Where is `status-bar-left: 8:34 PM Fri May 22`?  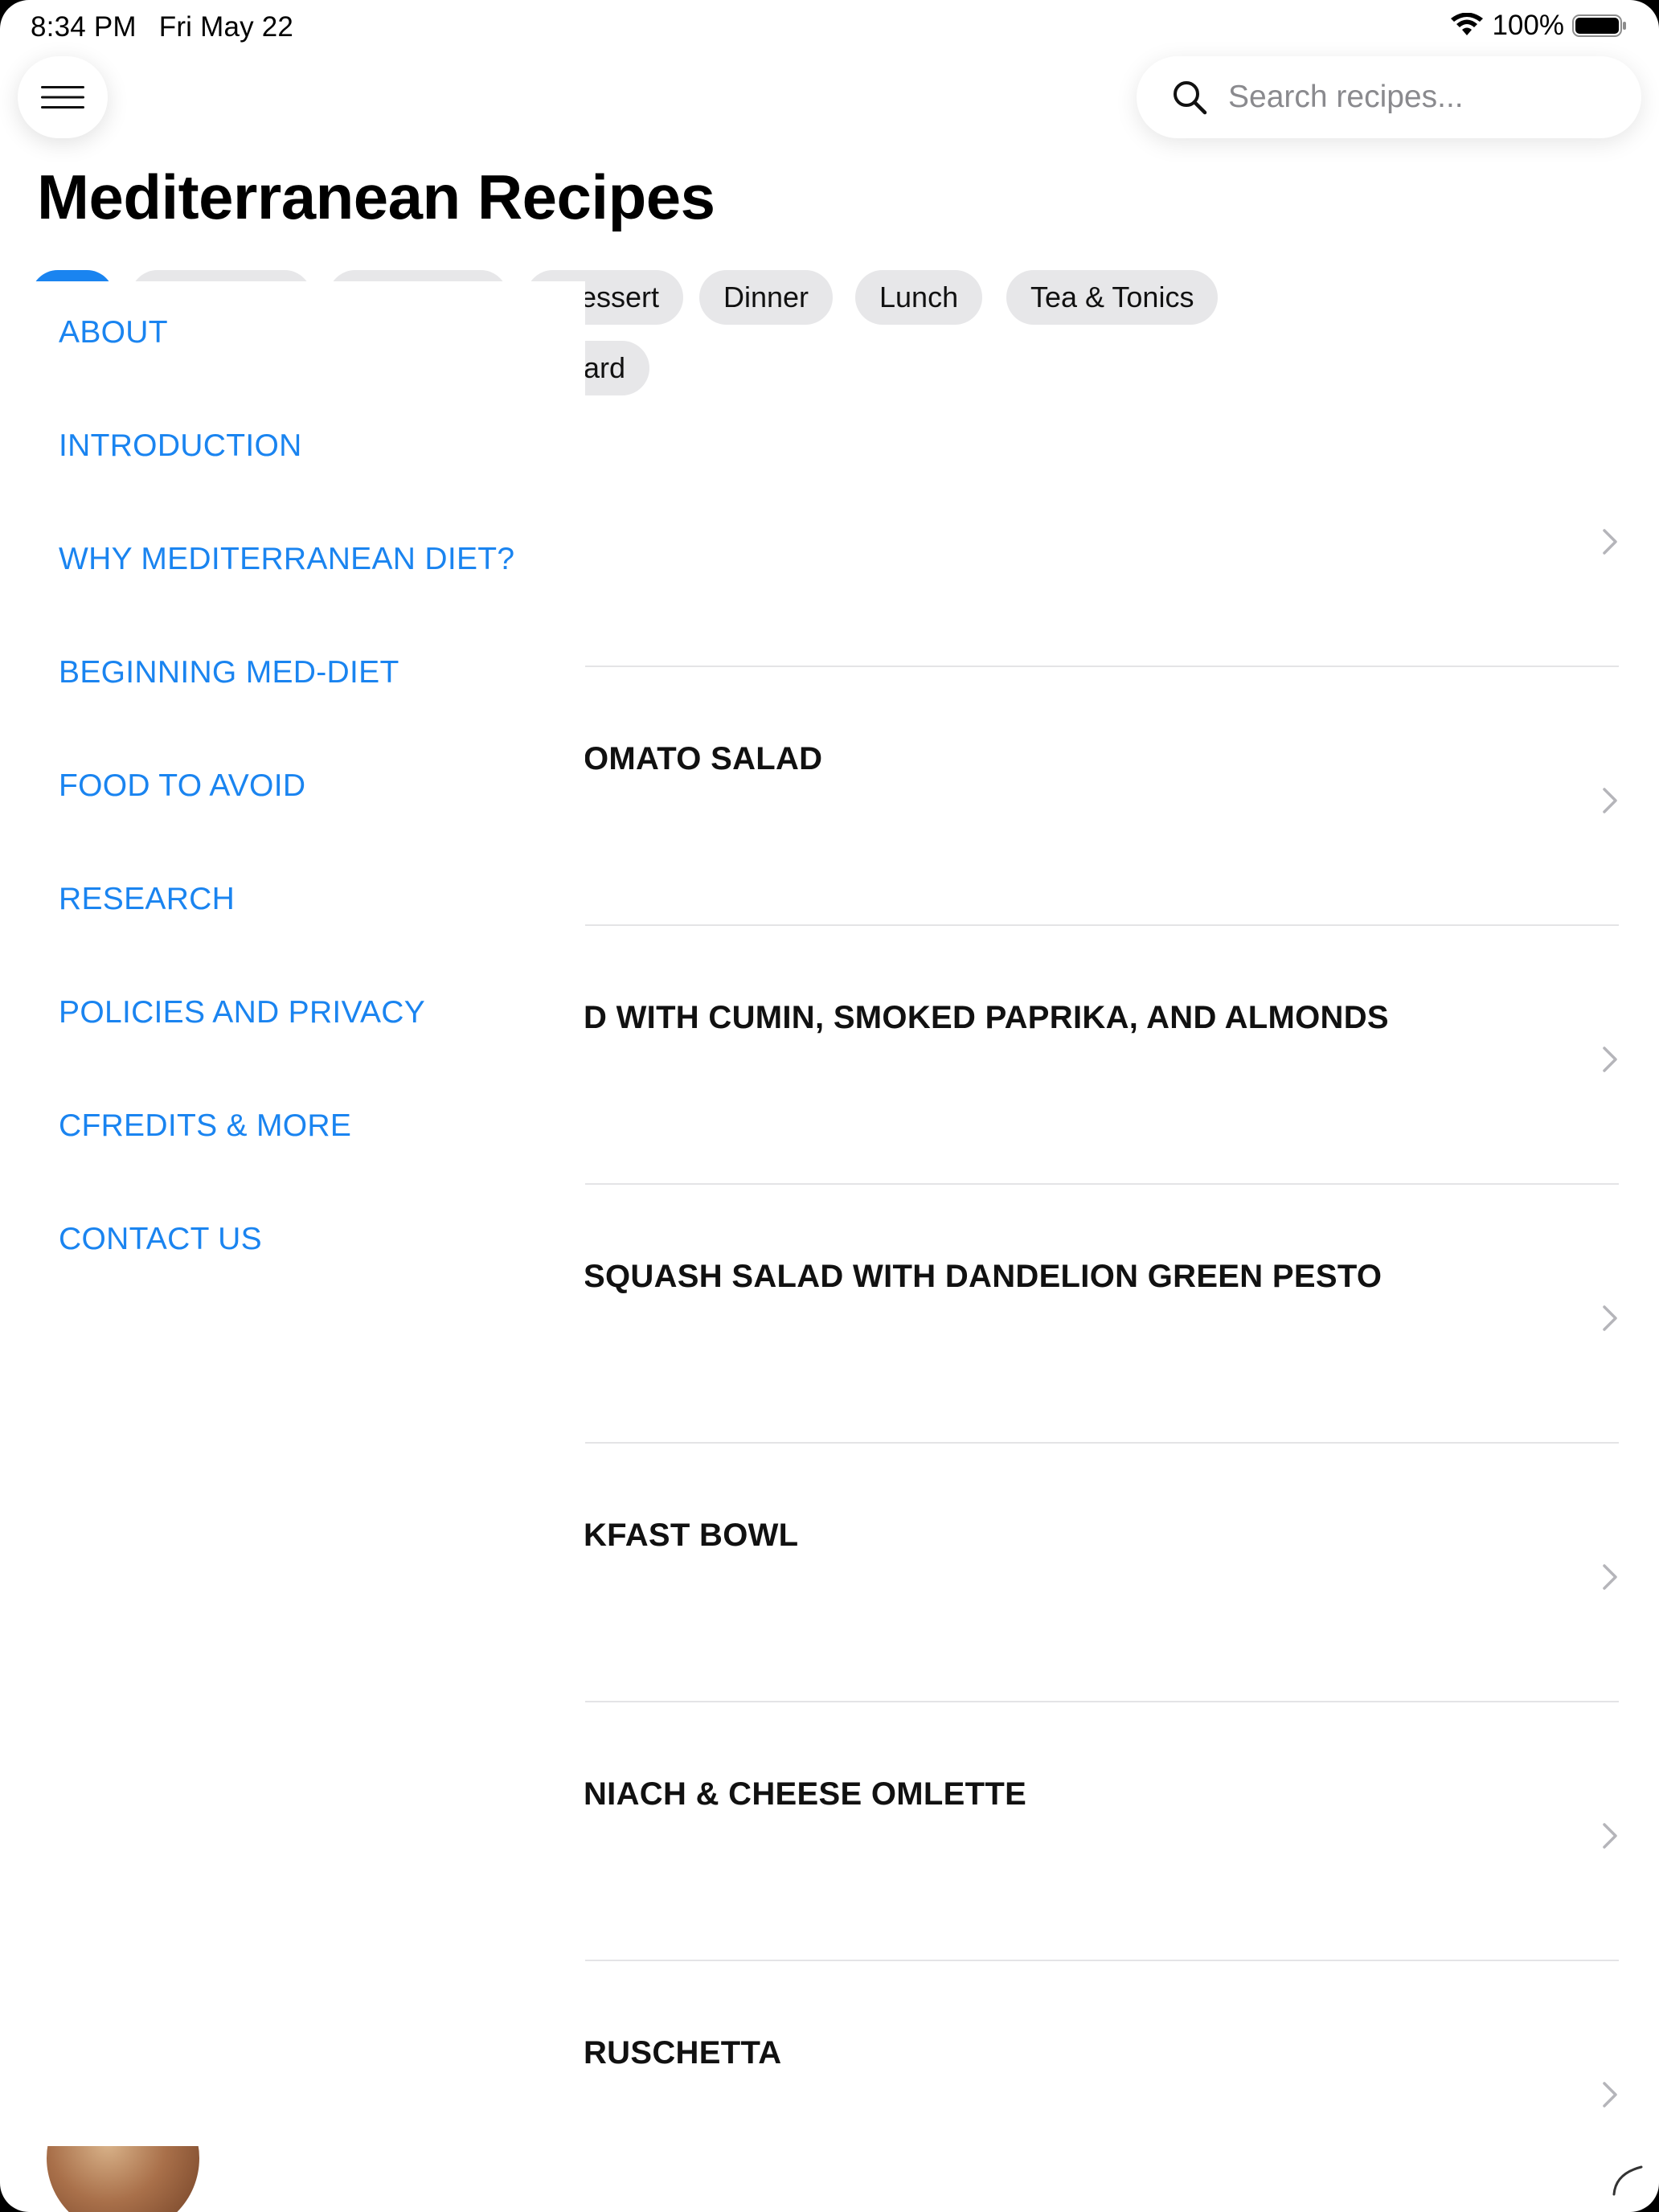
status-bar-left: 8:34 PM Fri May 22 is located at coordinates (173, 27).